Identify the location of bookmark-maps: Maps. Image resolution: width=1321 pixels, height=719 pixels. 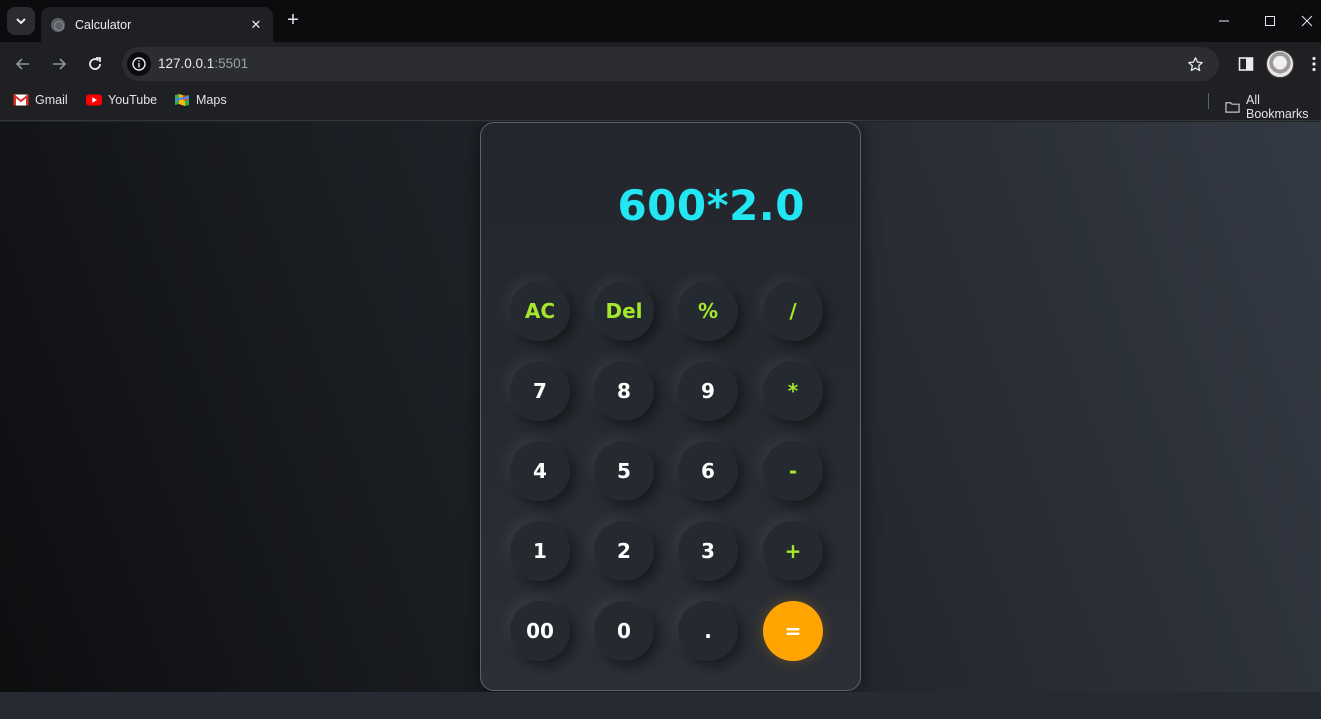
(200, 100).